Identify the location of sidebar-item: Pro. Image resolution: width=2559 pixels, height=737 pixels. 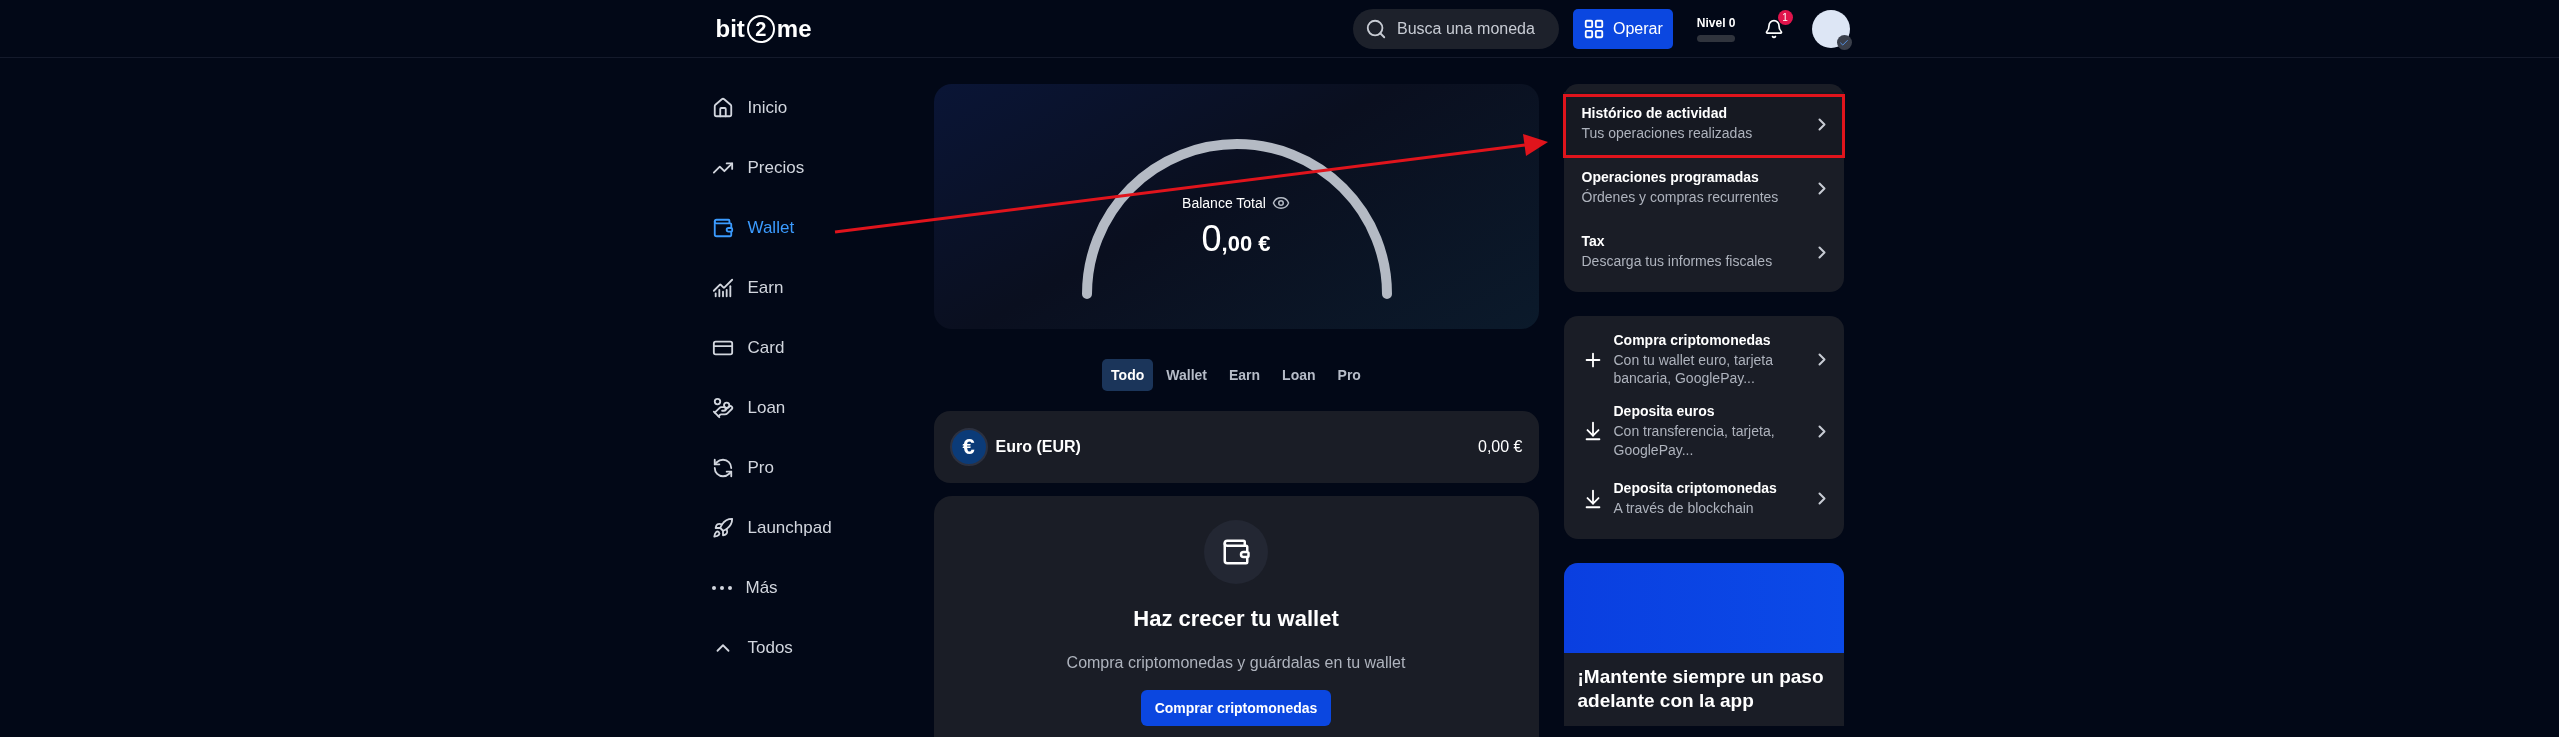
(821, 468).